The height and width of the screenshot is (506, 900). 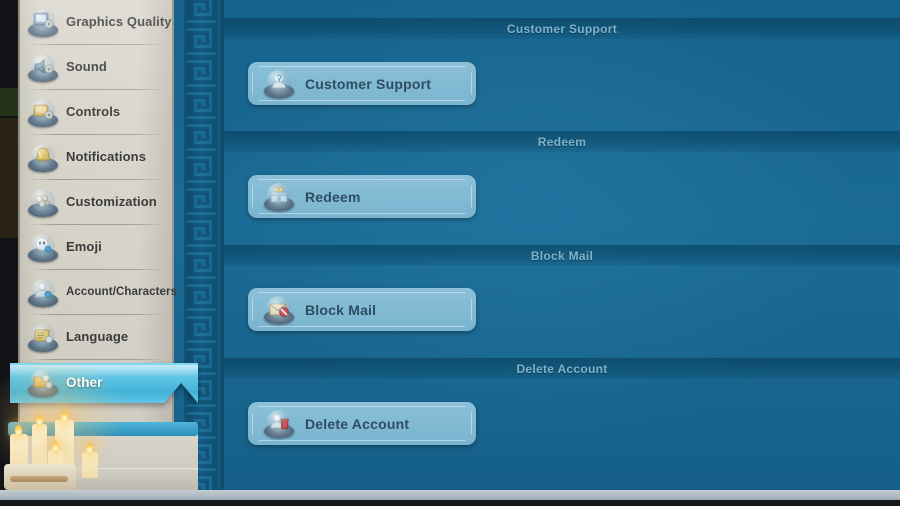 I want to click on backdrop-accent-green, so click(x=10, y=102).